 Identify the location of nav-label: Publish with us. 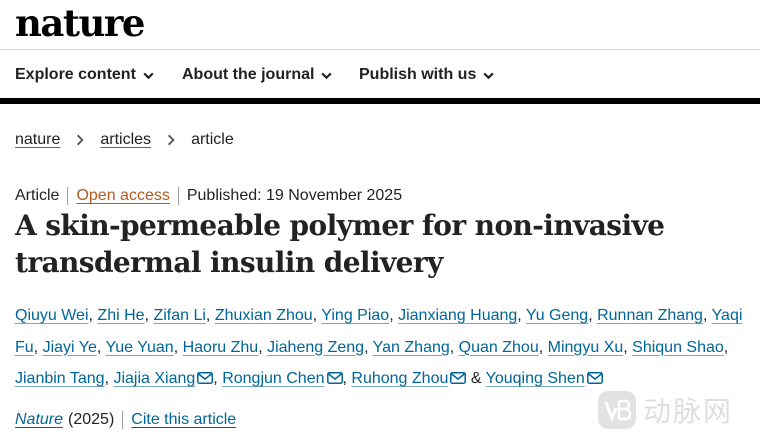
(418, 74).